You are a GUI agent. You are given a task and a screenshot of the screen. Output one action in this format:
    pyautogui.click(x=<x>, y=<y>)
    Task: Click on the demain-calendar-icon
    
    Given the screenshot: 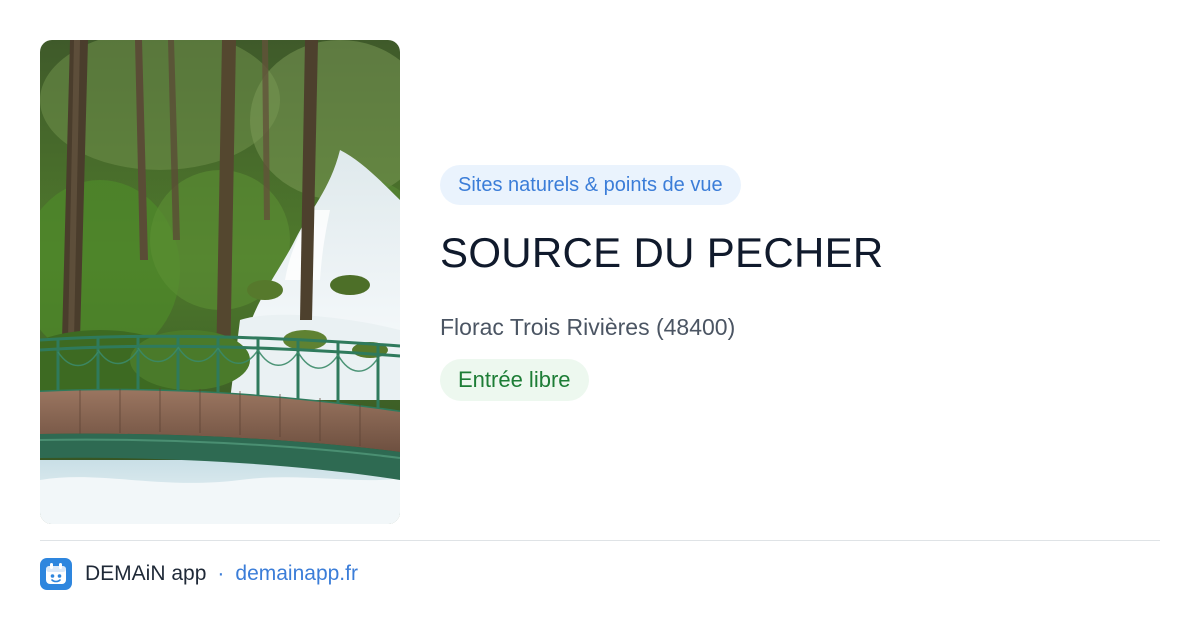 What is the action you would take?
    pyautogui.click(x=56, y=574)
    